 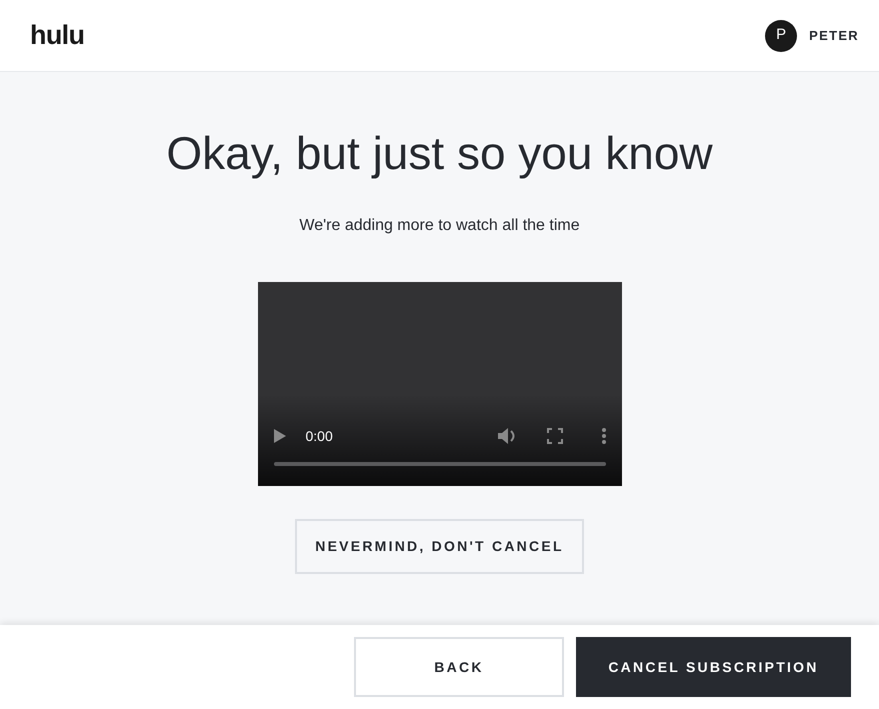 What do you see at coordinates (439, 153) in the screenshot?
I see `page-heading: Okay, but just so you know` at bounding box center [439, 153].